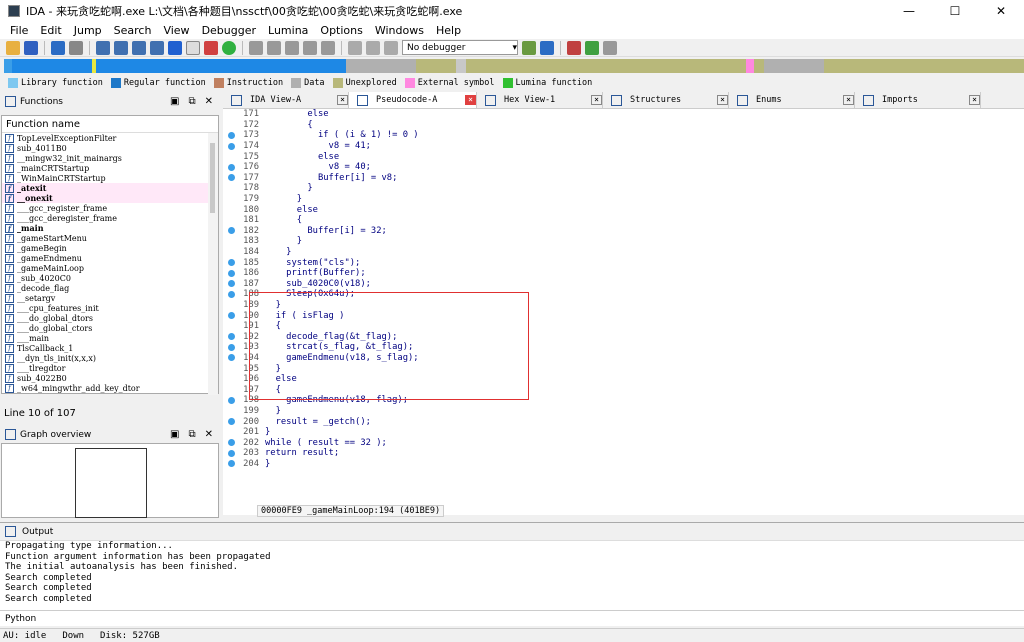 This screenshot has width=1024, height=642. I want to click on function-list-item: f _w64_mingwthr_add_key_dtor, so click(105, 388).